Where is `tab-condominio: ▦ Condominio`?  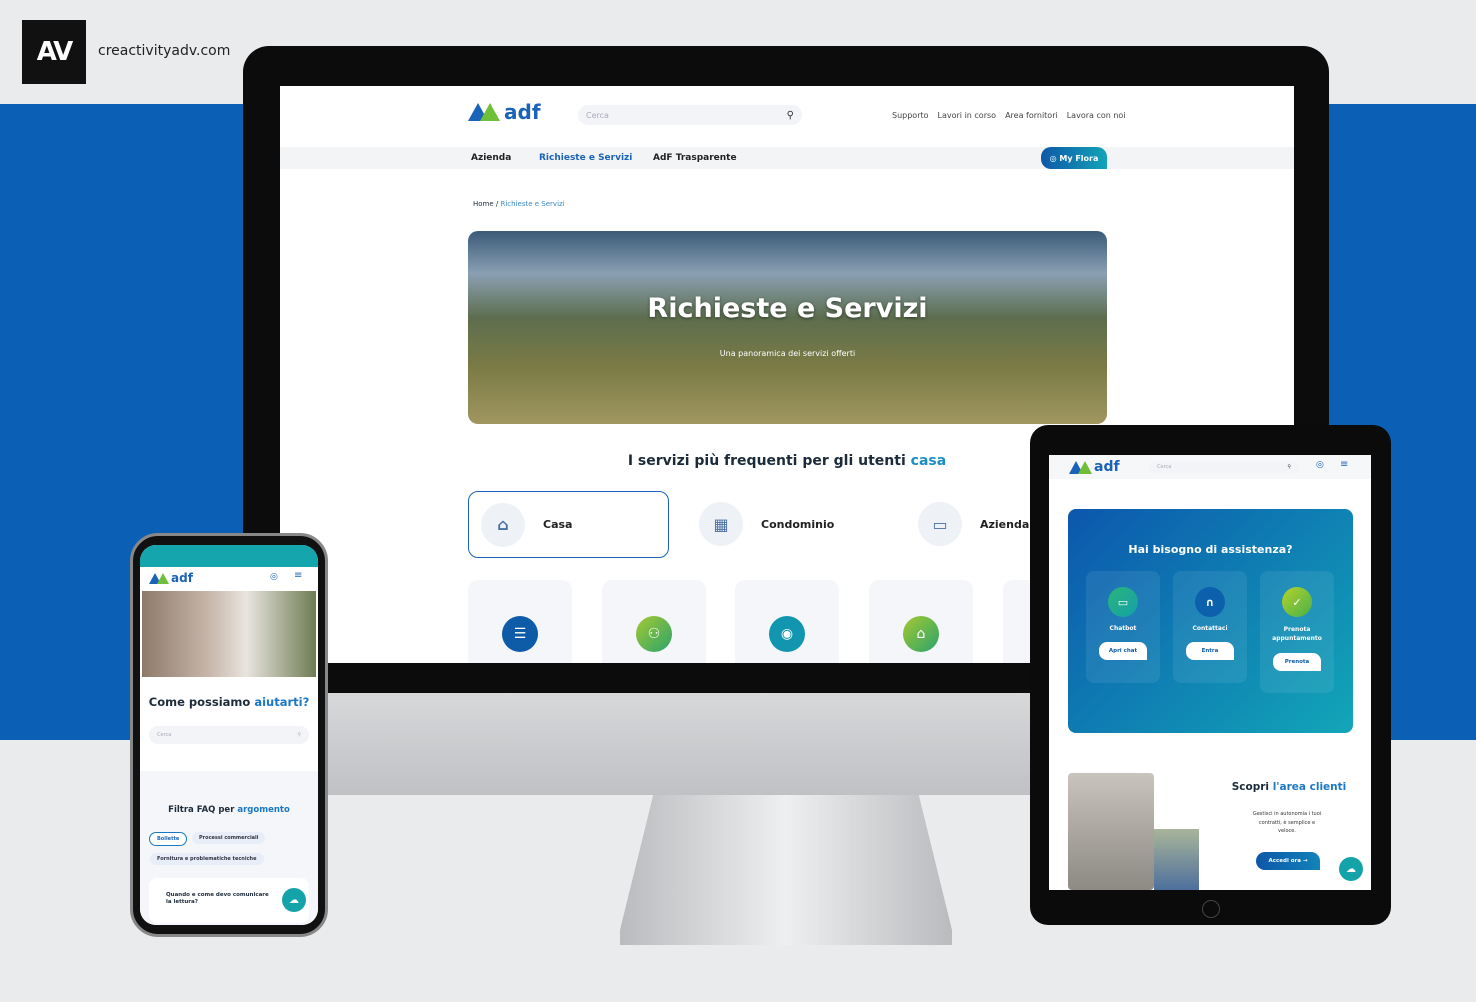 tab-condominio: ▦ Condominio is located at coordinates (766, 524).